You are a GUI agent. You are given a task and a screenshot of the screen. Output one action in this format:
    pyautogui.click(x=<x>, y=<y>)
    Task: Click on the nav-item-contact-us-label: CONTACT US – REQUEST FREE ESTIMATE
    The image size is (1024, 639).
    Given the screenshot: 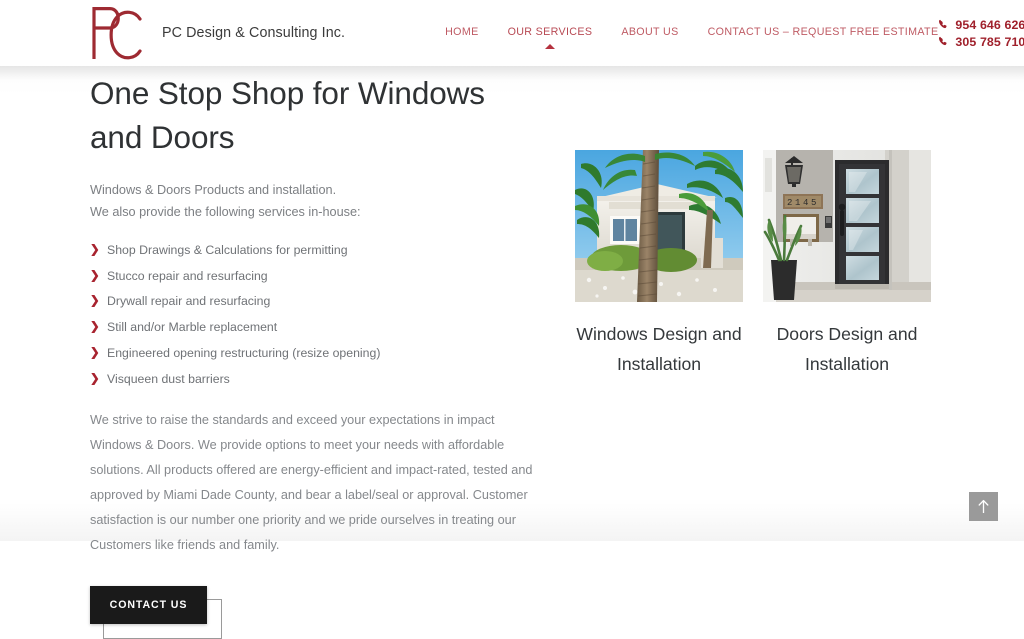 What is the action you would take?
    pyautogui.click(x=823, y=32)
    